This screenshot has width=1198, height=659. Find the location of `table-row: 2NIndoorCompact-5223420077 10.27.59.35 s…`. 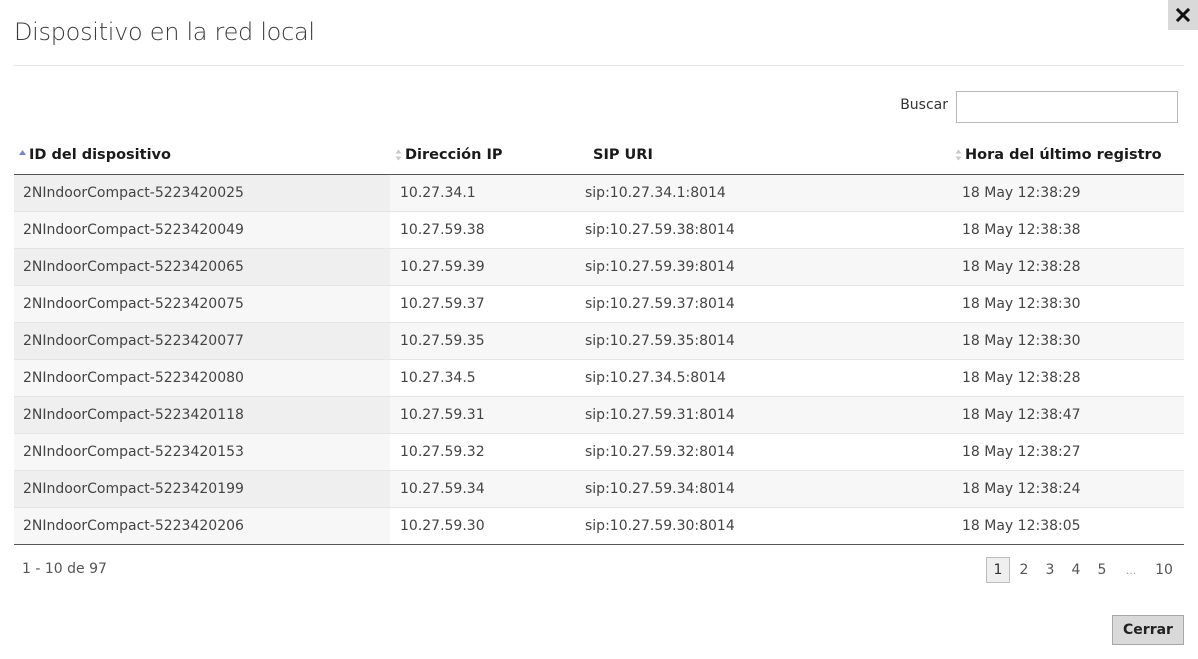

table-row: 2NIndoorCompact-5223420077 10.27.59.35 s… is located at coordinates (599, 341).